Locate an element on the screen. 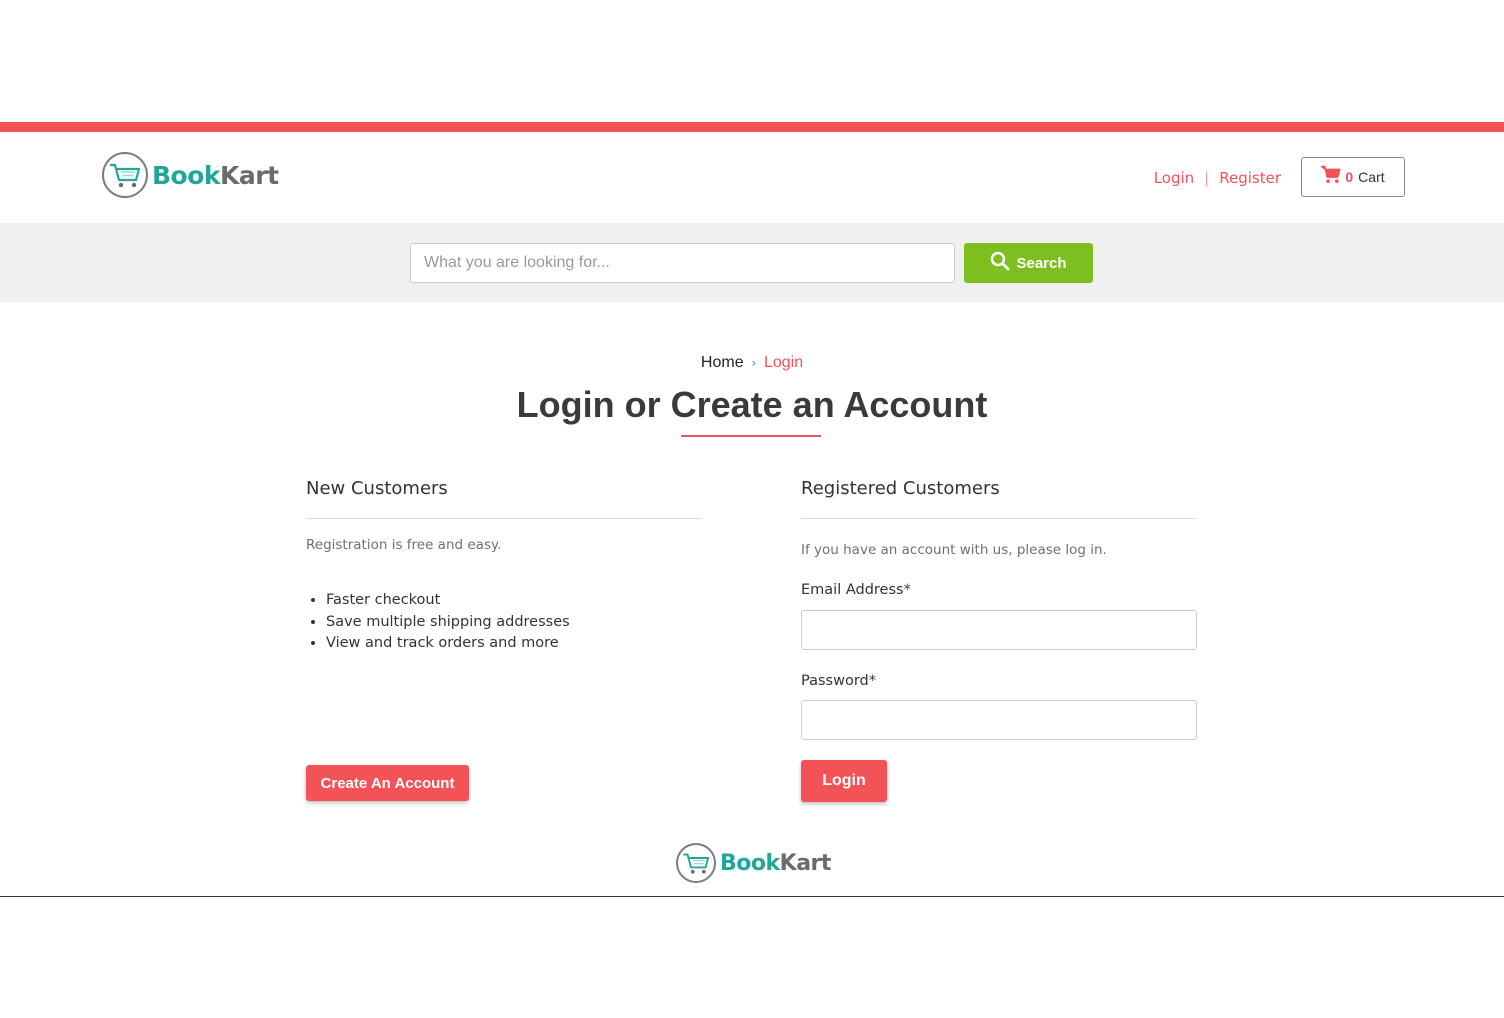  breadcrumb-home: Home is located at coordinates (722, 362).